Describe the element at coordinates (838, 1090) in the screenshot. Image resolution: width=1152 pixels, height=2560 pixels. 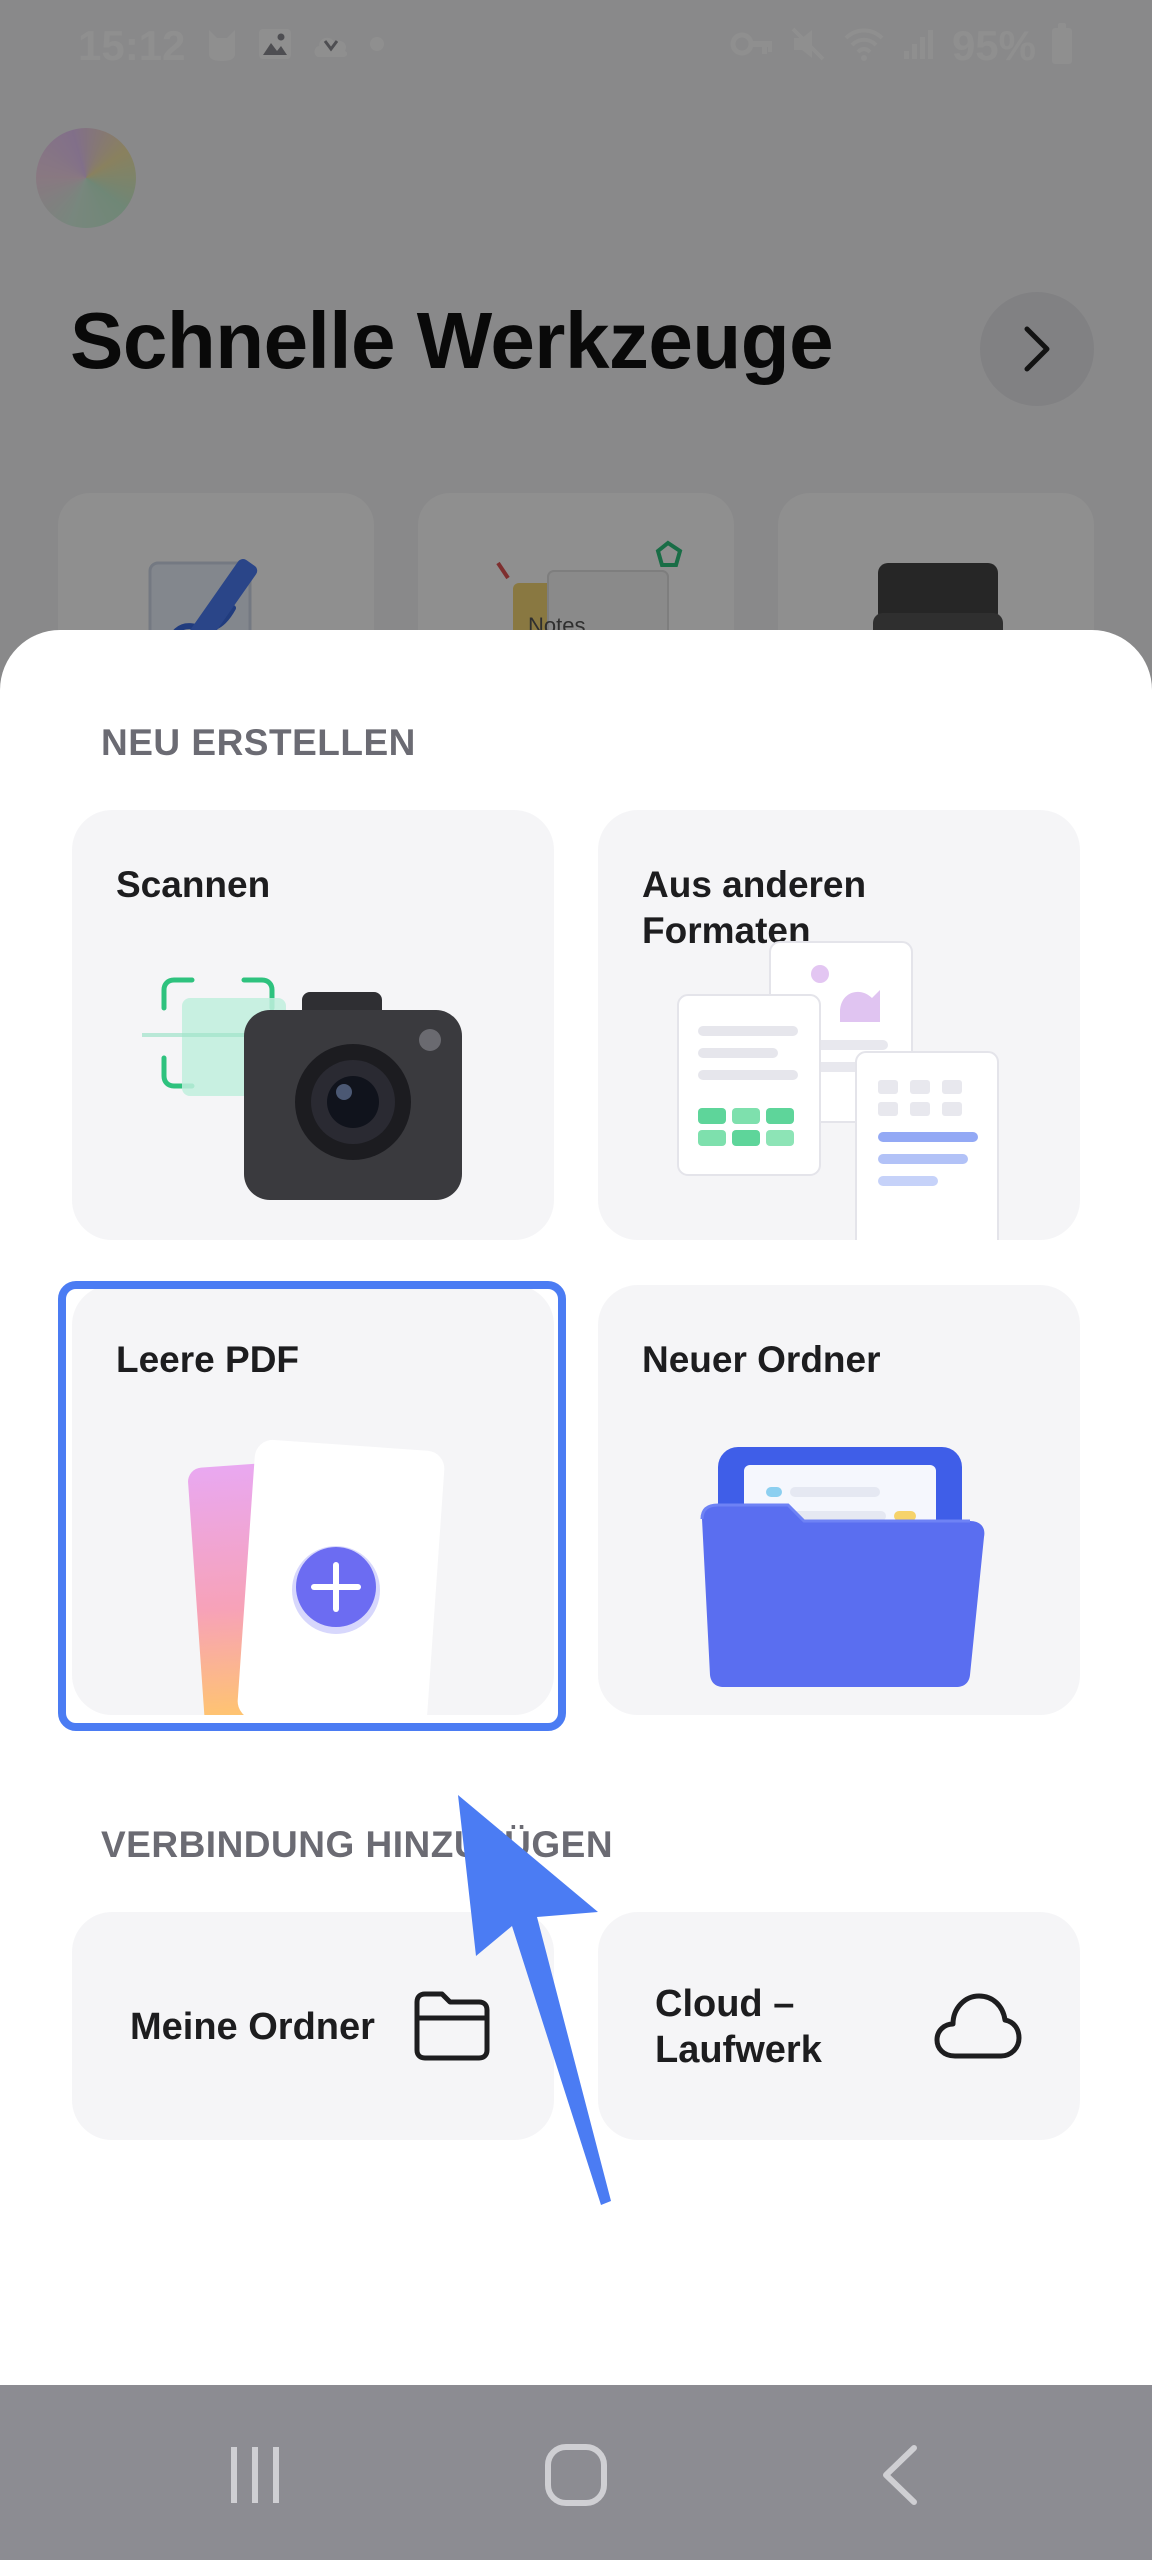
I see `documents-icon` at that location.